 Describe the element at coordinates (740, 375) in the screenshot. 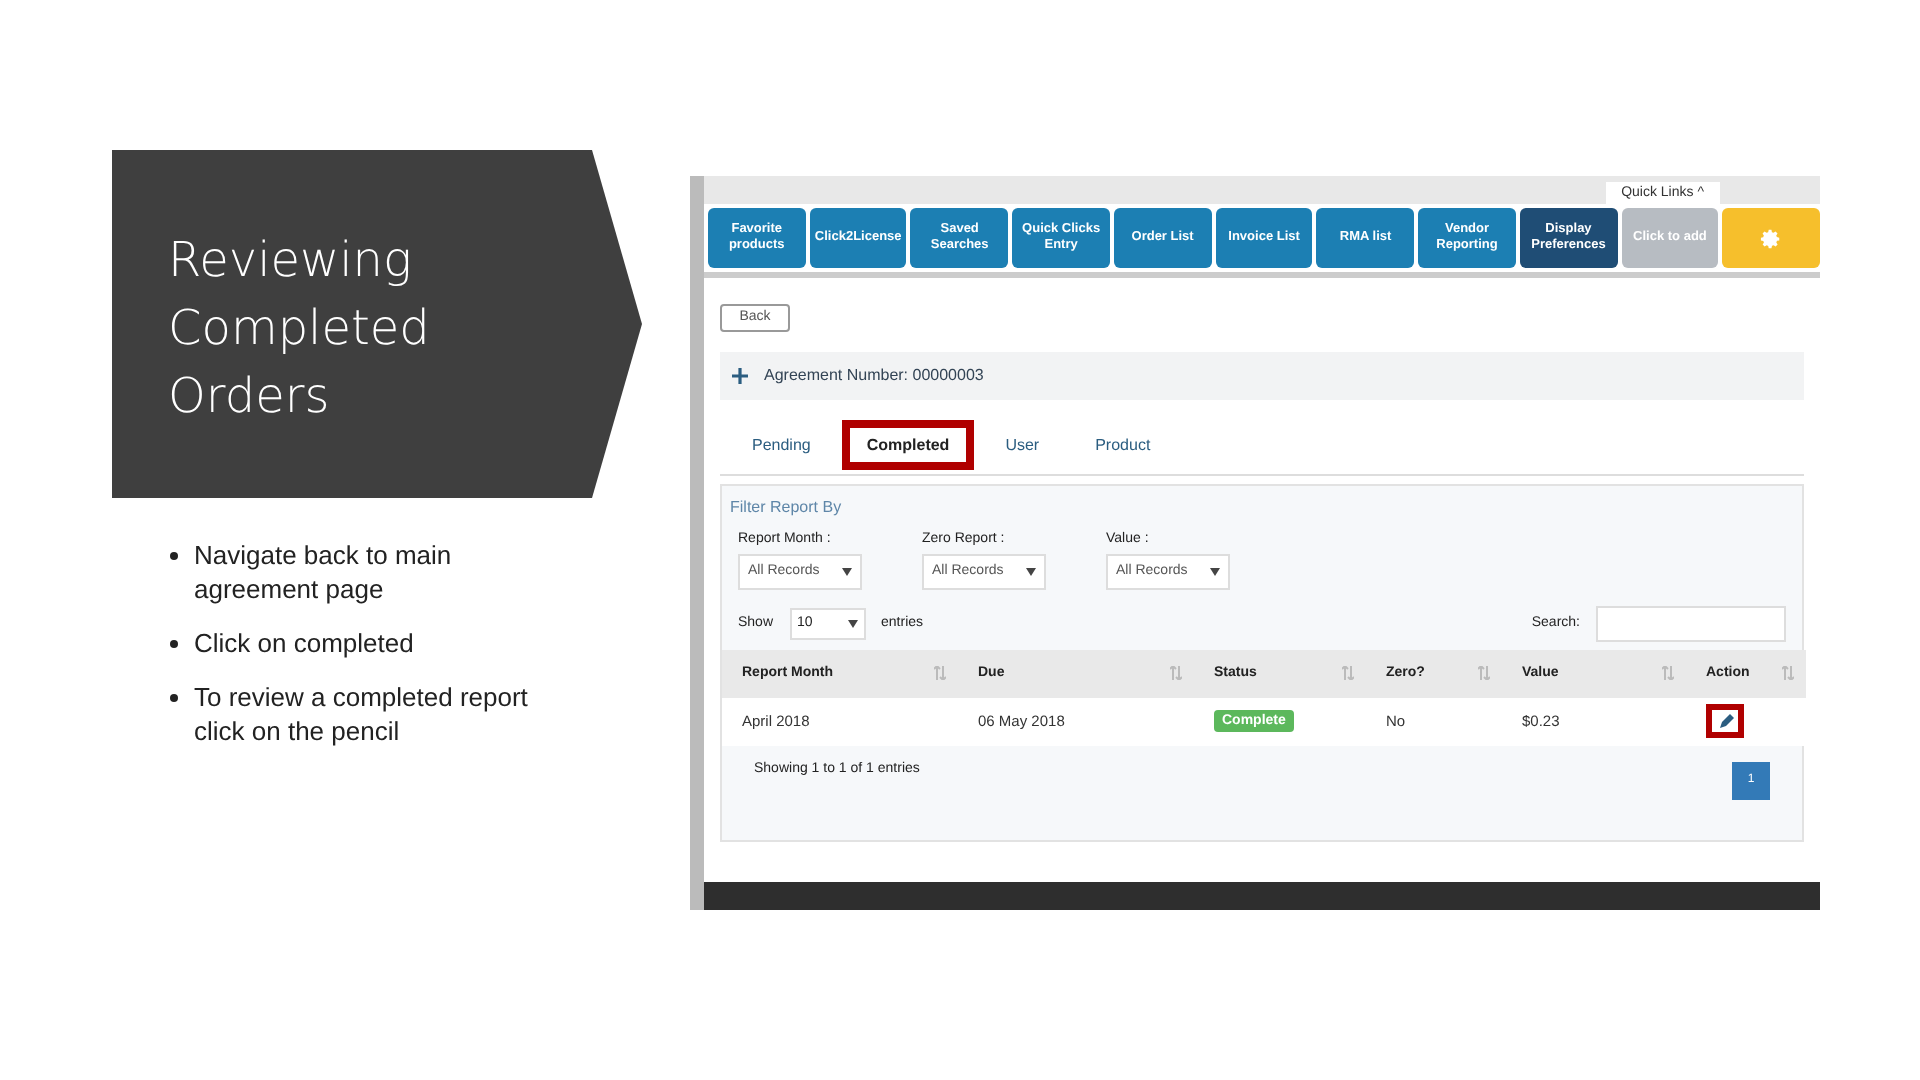

I see `plus-icon` at that location.